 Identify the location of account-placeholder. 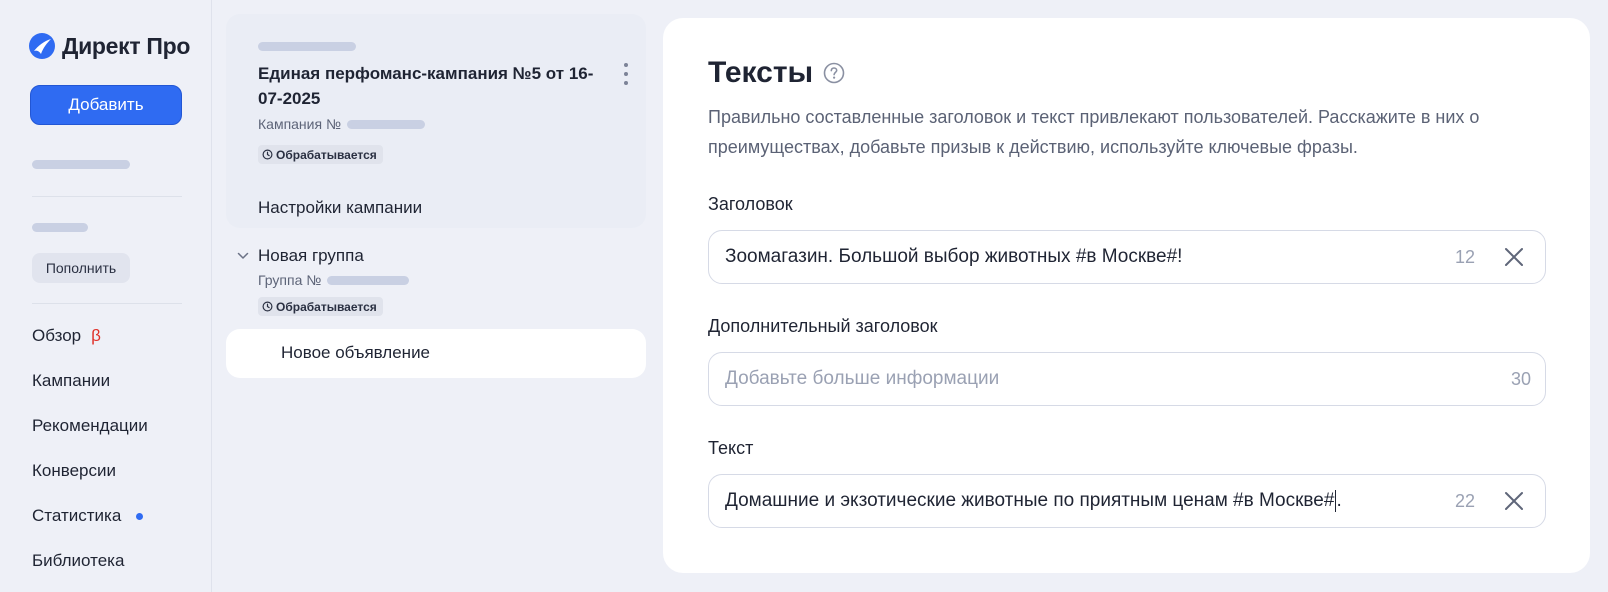
(81, 164).